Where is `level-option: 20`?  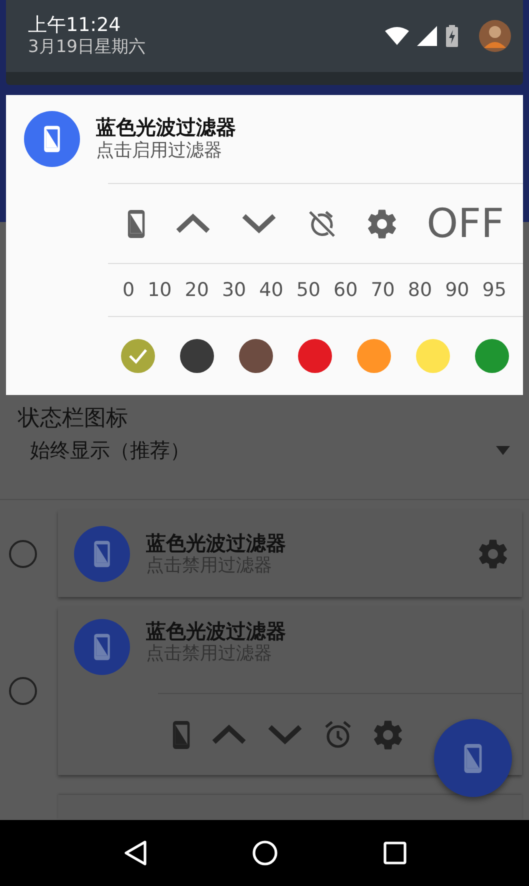
level-option: 20 is located at coordinates (196, 290).